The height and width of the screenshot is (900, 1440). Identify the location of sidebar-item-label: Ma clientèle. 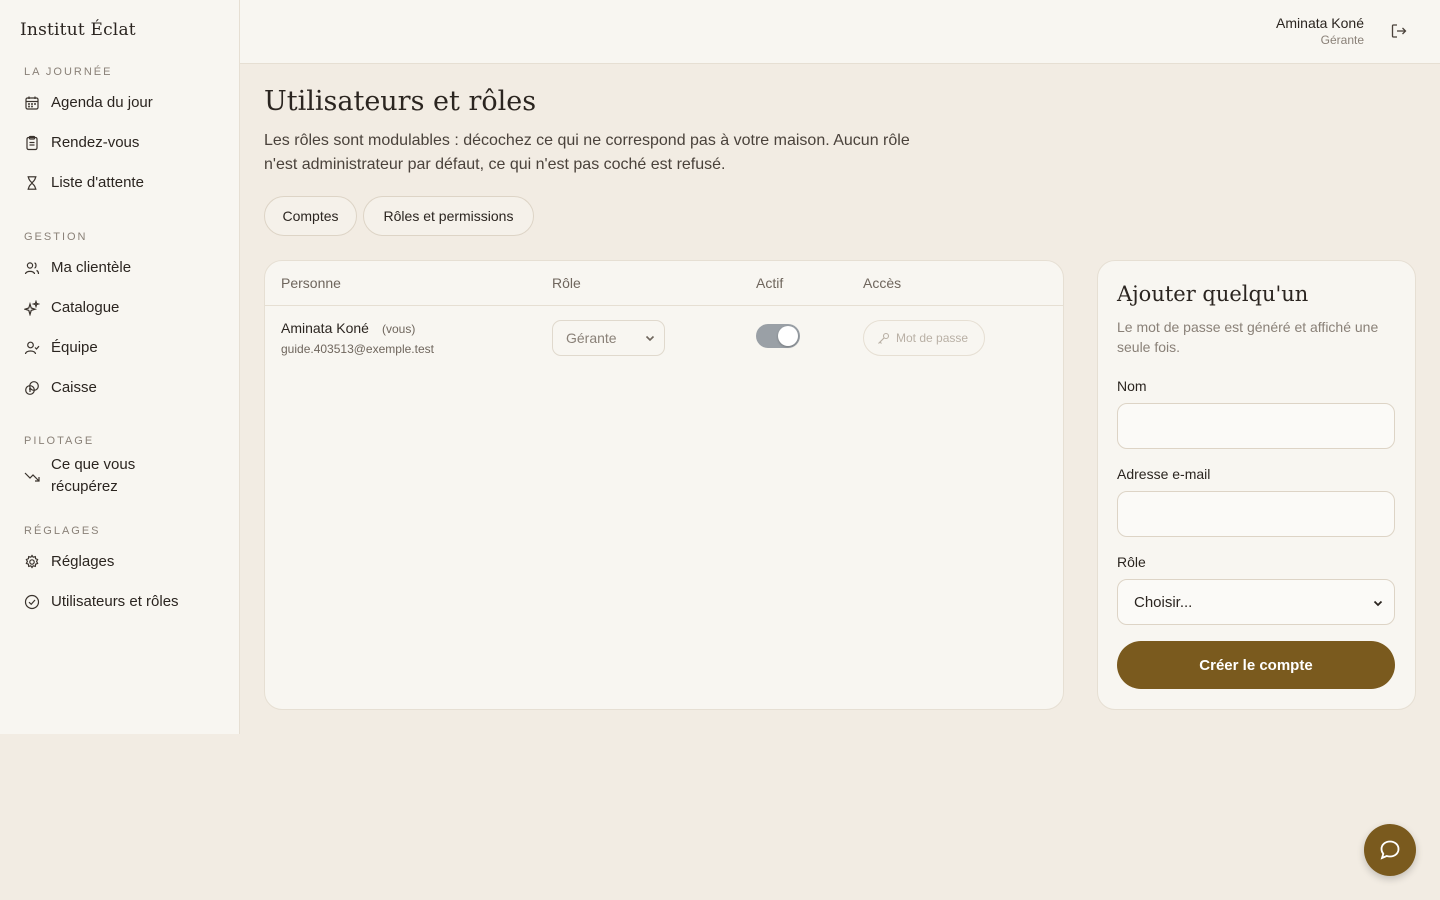
(91, 267).